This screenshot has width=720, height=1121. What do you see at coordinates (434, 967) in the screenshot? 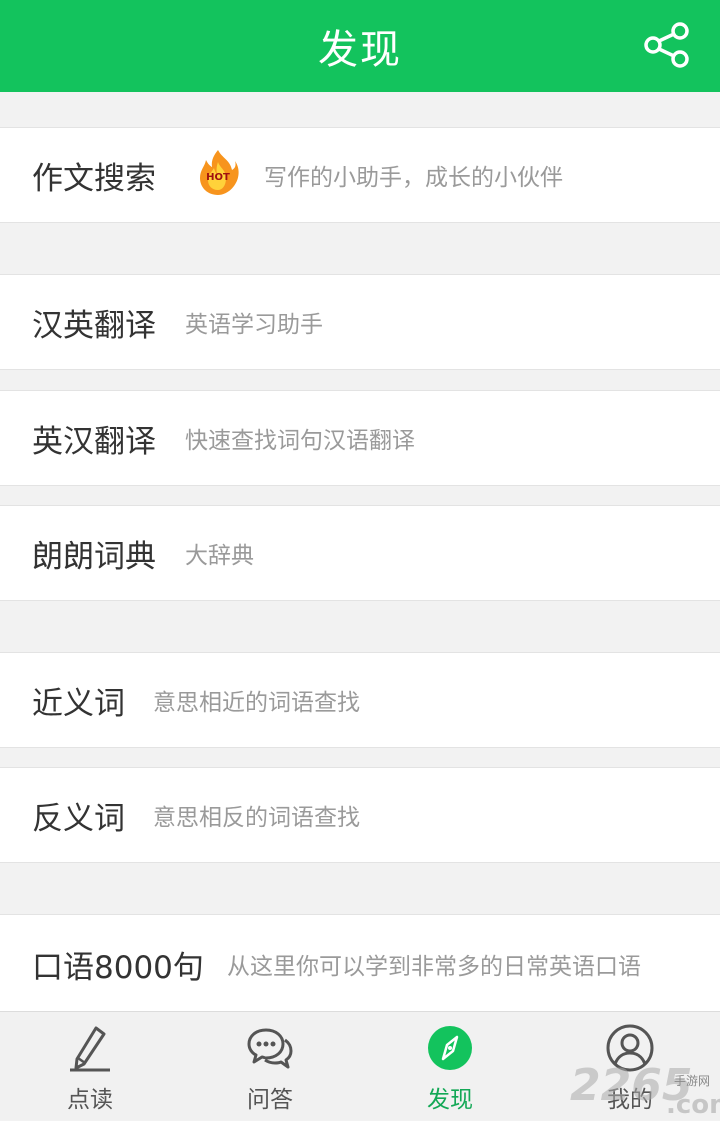
I see `item-description: 从这里你可以学到非常多的日常英语口语` at bounding box center [434, 967].